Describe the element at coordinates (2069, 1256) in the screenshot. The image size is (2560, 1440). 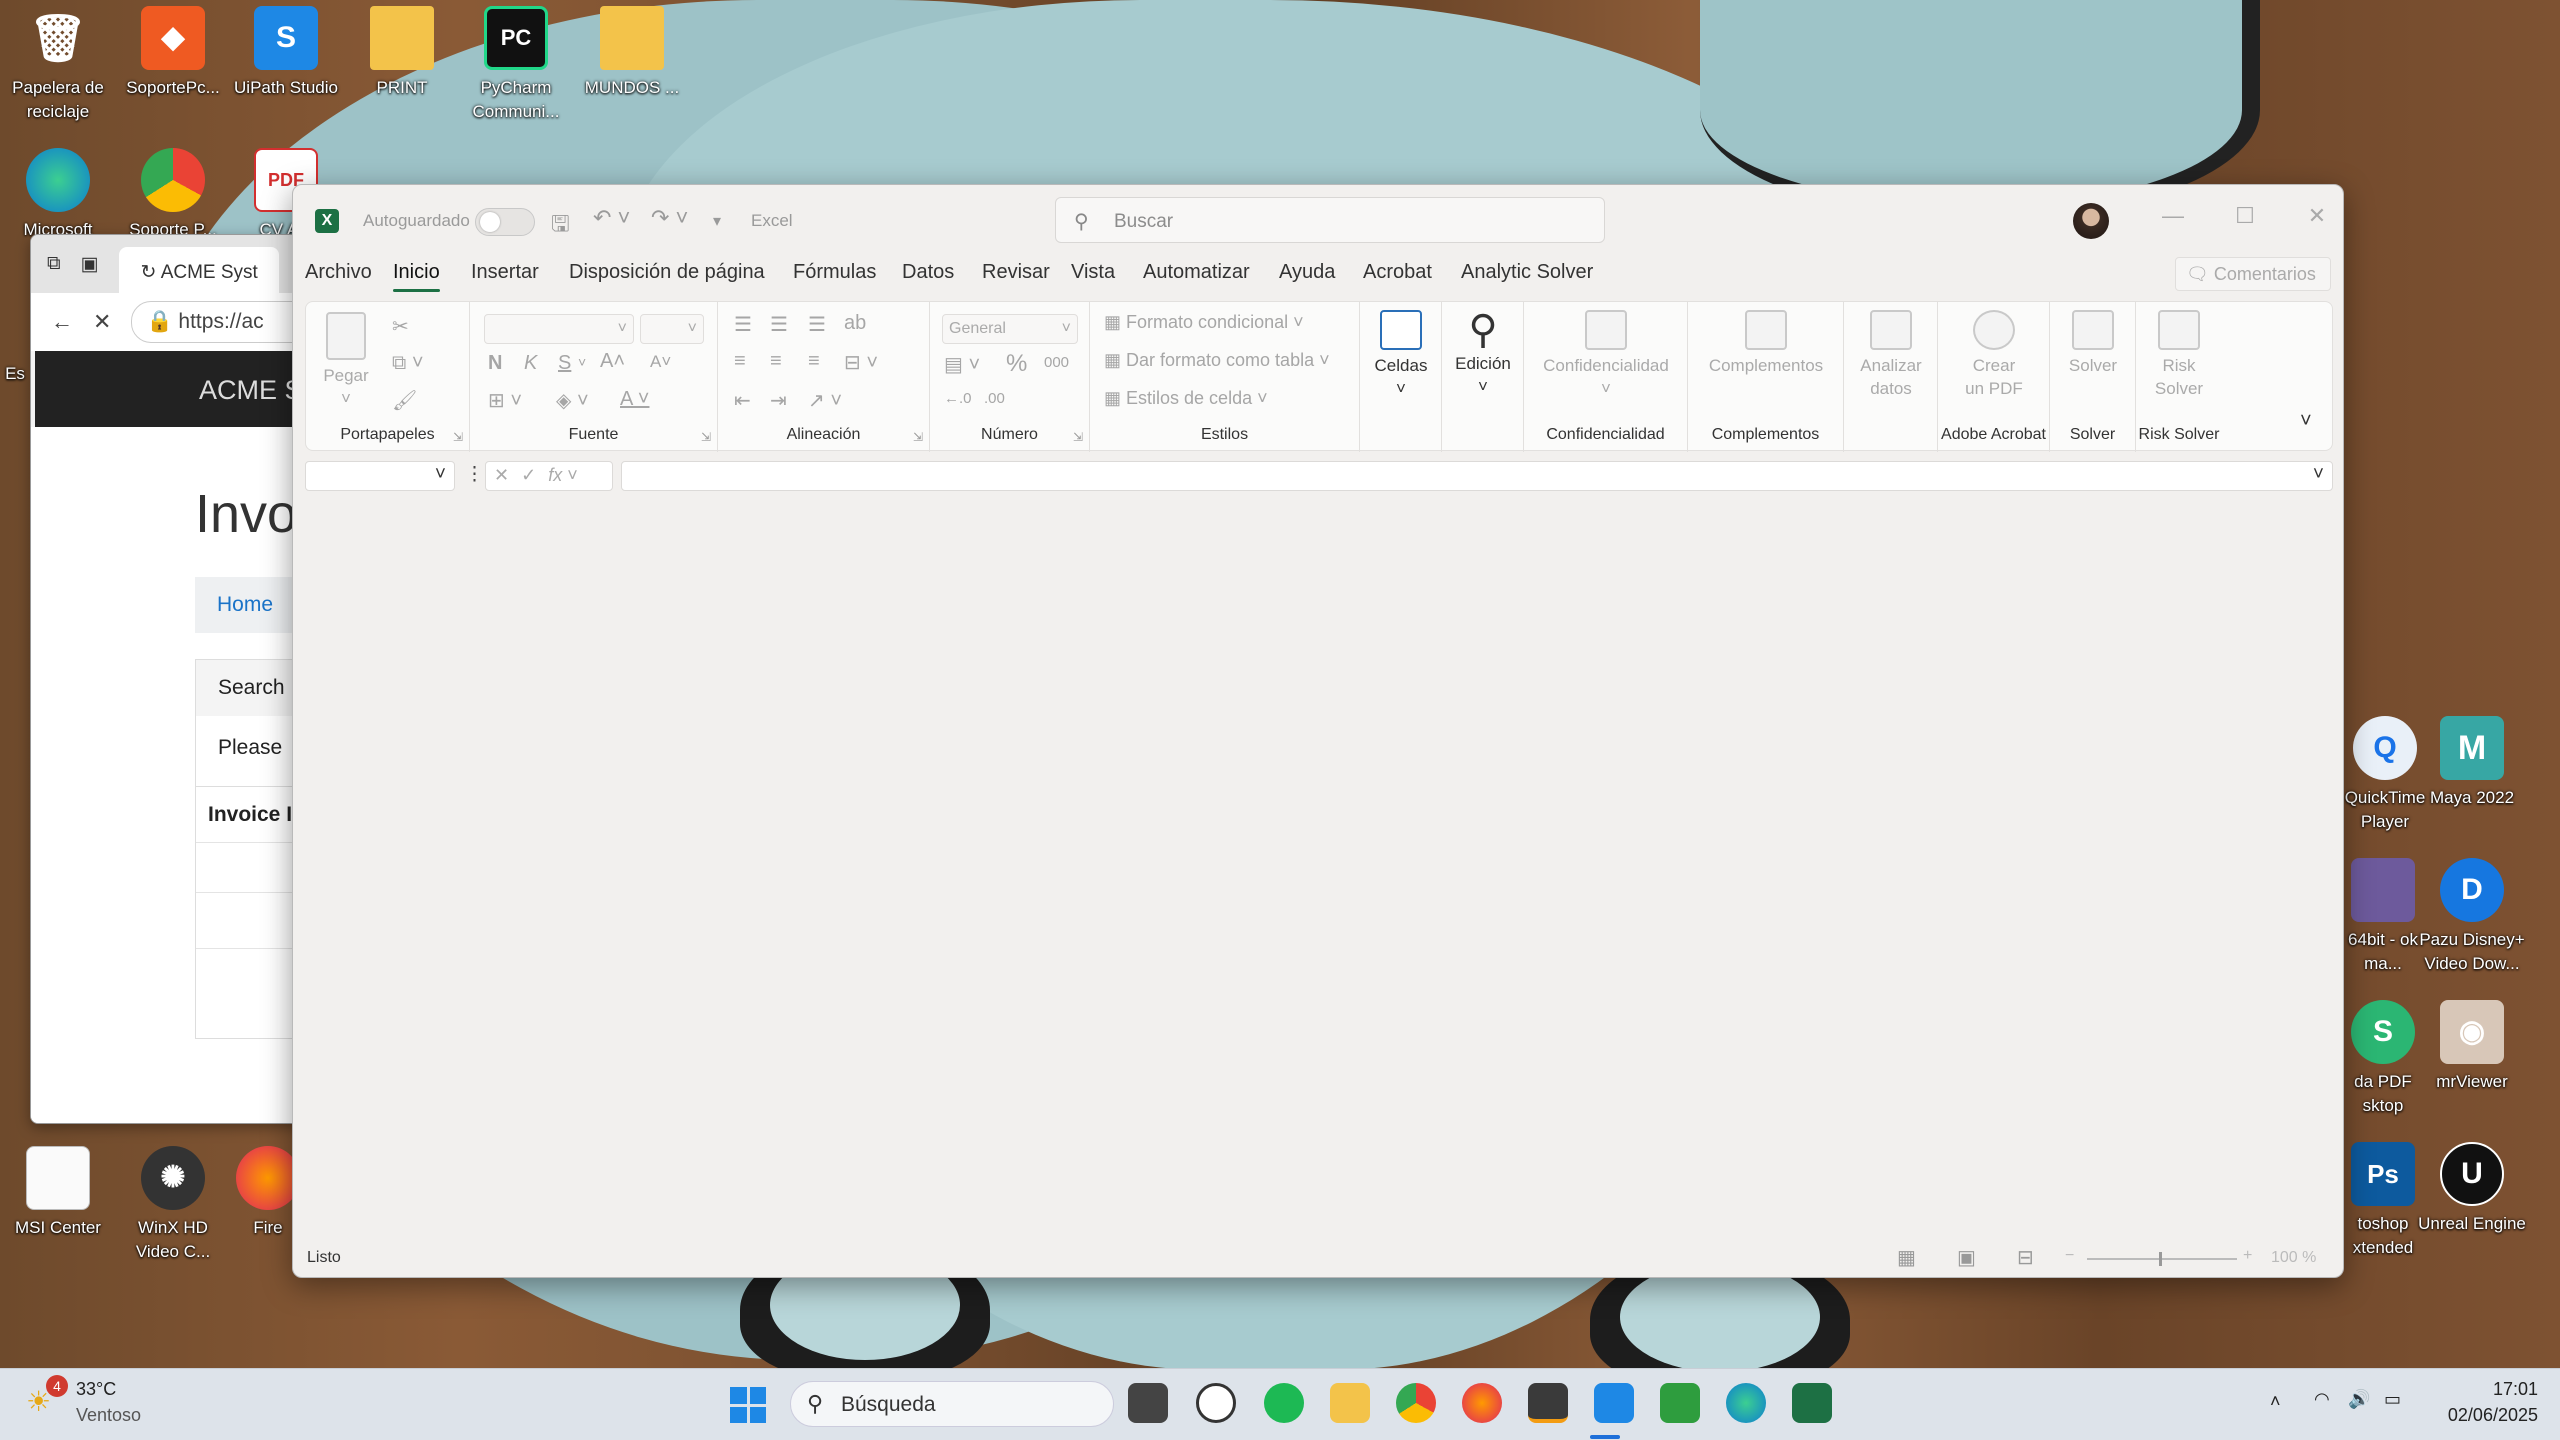
I see `zoom-out-icon: −` at that location.